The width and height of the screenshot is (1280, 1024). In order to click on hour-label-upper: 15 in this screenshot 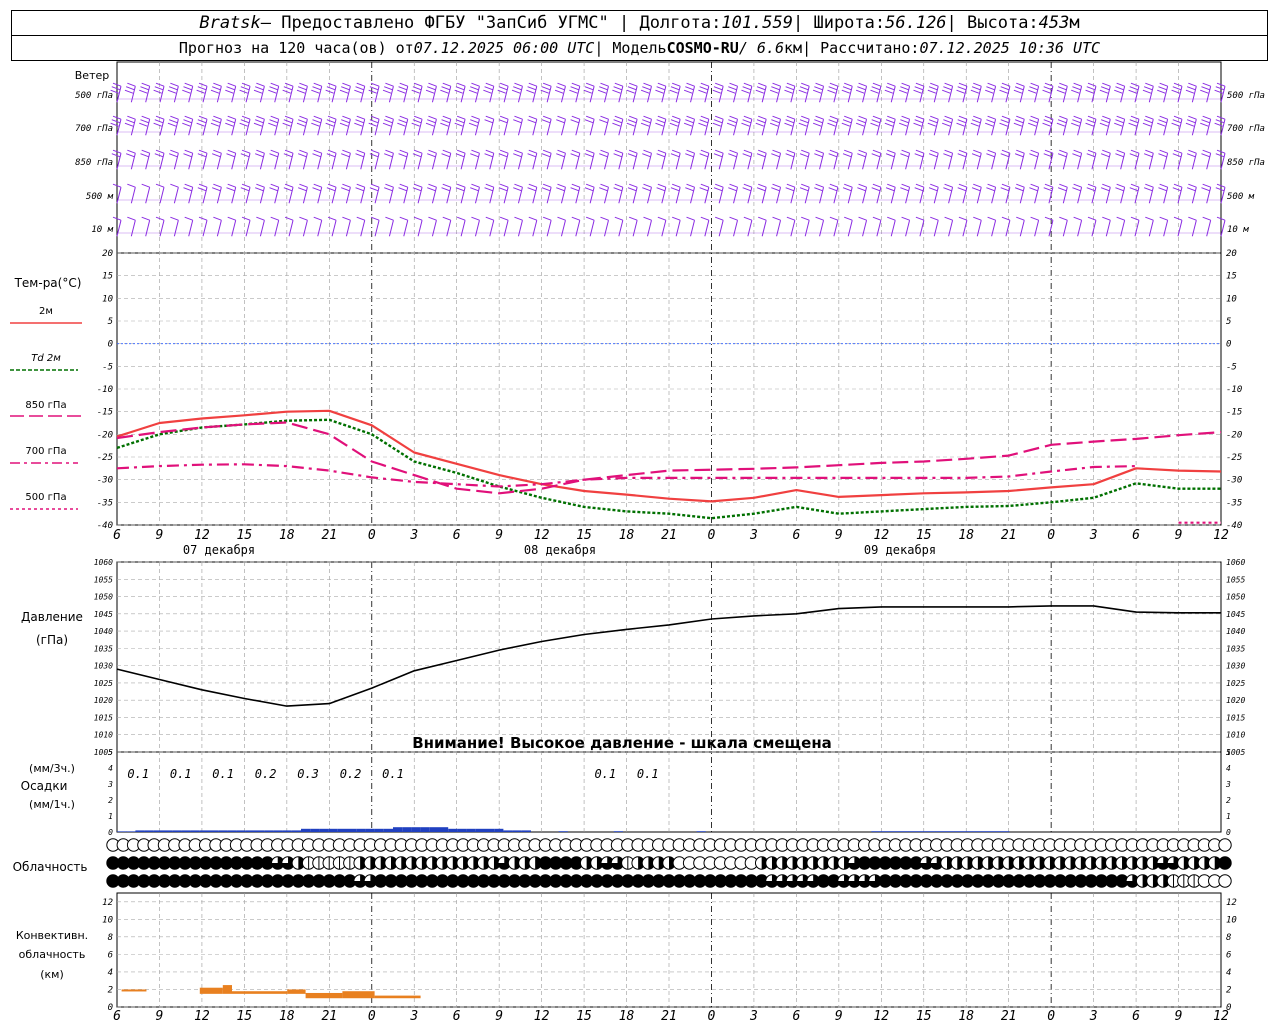, I will do `click(245, 535)`.